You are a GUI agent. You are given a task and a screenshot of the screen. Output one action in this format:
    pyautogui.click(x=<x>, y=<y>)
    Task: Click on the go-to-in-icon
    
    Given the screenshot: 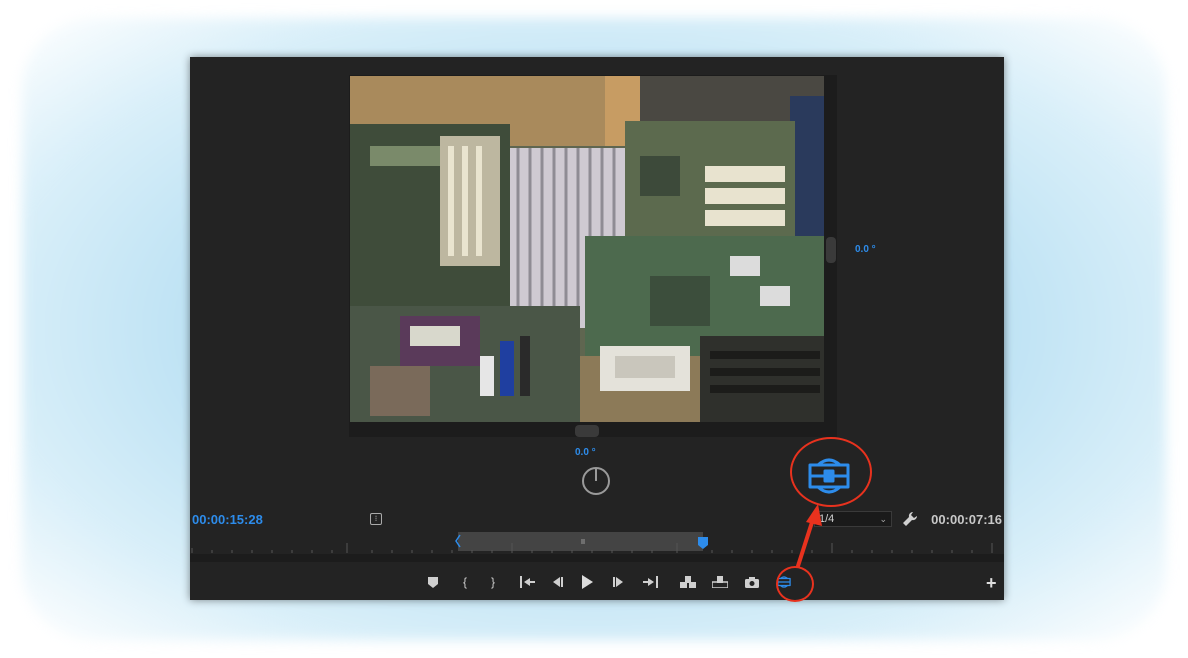 What is the action you would take?
    pyautogui.click(x=527, y=582)
    